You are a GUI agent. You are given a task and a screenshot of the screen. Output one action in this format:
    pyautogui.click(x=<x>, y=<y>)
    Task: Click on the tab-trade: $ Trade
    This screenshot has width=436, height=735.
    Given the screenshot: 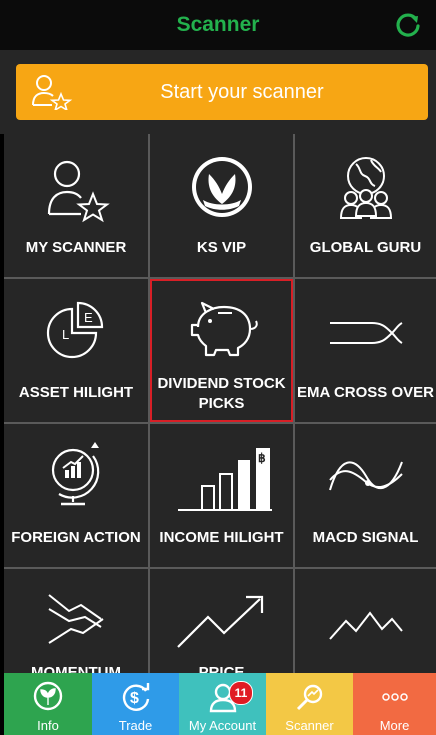 What is the action you would take?
    pyautogui.click(x=135, y=704)
    